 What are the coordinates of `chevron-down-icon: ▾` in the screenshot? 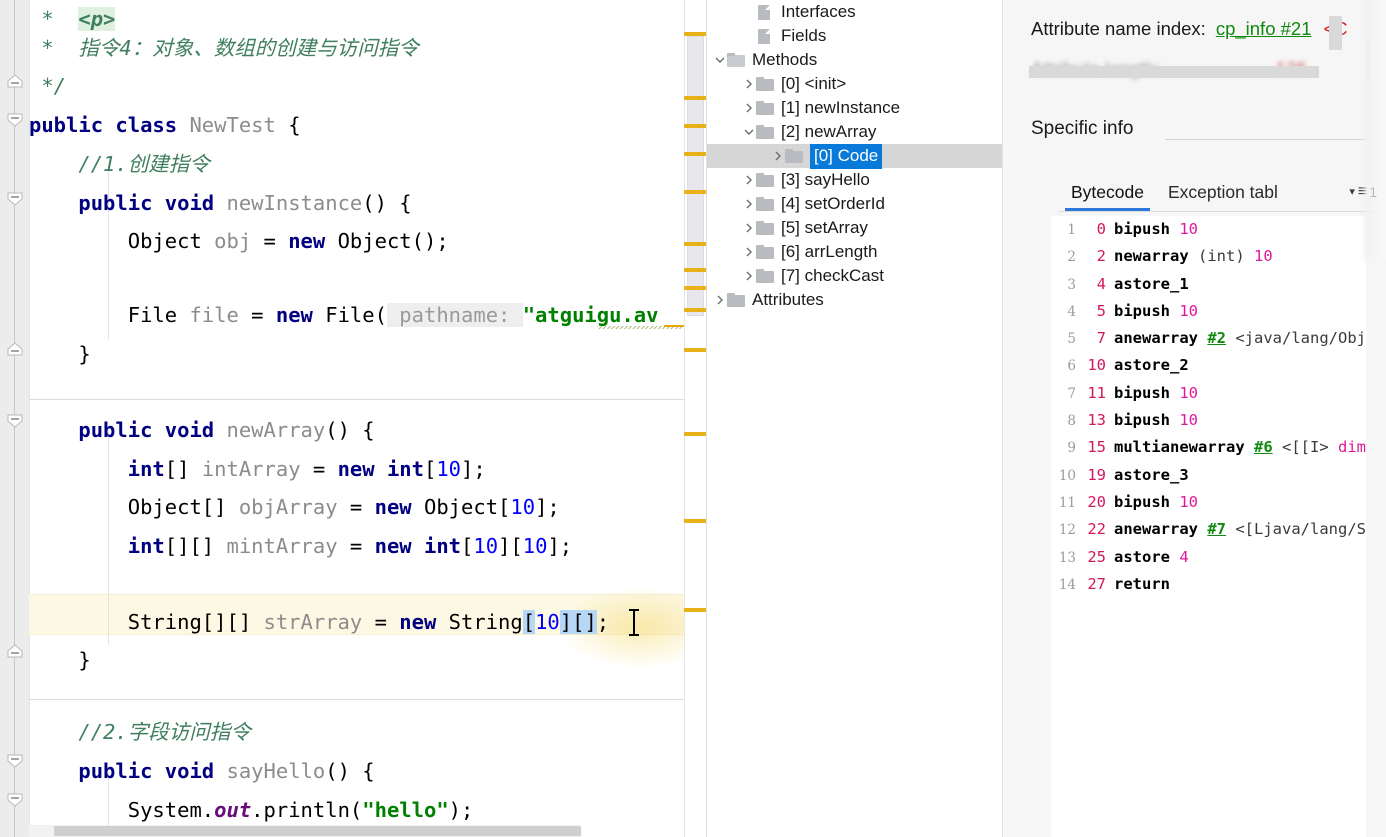 It's located at (1352, 192).